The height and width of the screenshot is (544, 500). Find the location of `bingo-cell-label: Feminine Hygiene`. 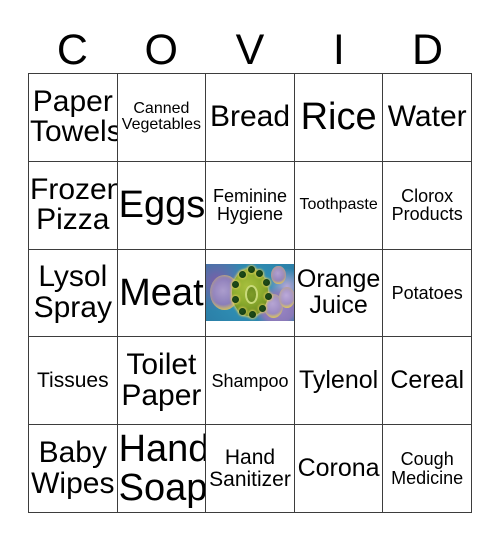

bingo-cell-label: Feminine Hygiene is located at coordinates (249, 205).